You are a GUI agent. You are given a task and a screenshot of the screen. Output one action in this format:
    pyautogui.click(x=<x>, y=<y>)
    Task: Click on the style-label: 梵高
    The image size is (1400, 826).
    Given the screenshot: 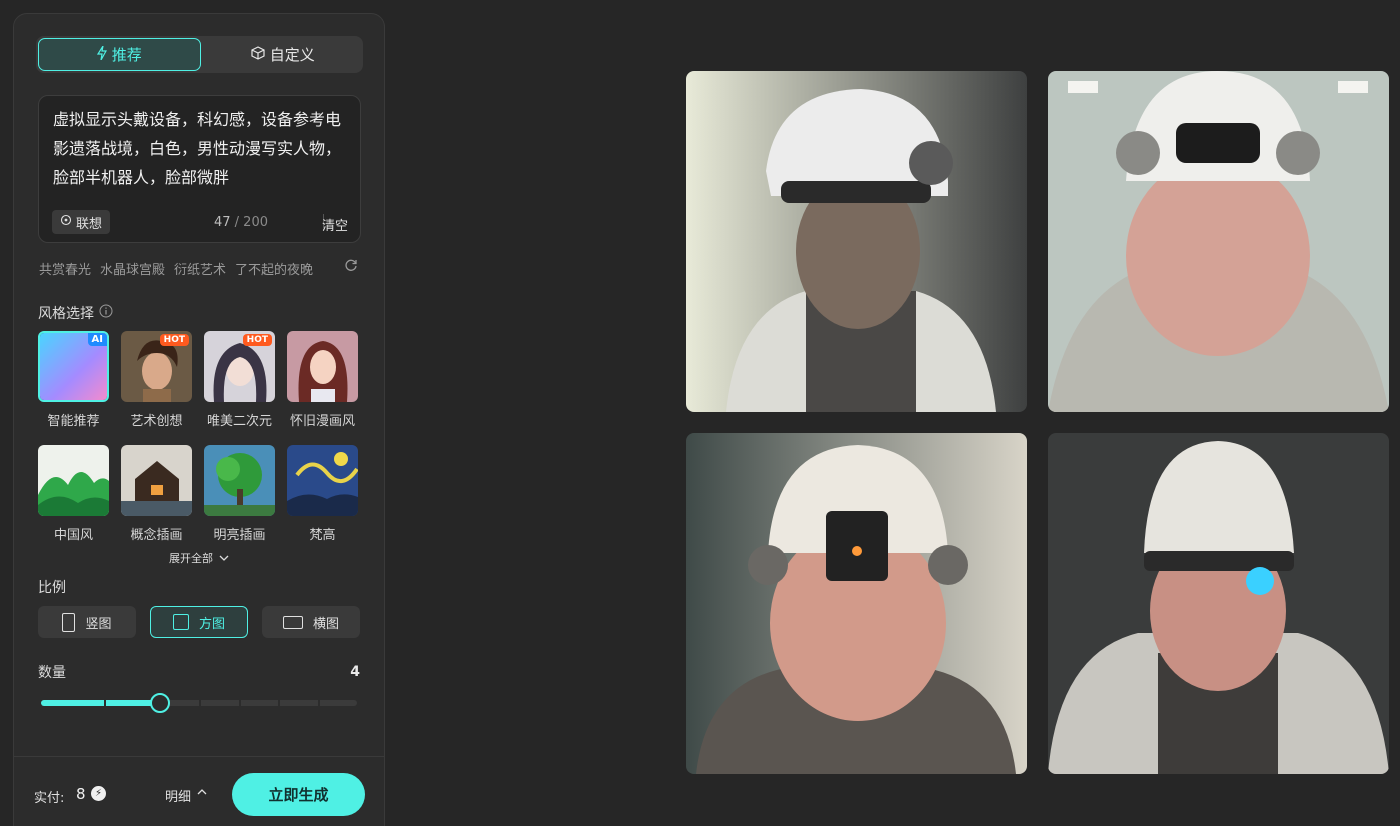 What is the action you would take?
    pyautogui.click(x=322, y=535)
    